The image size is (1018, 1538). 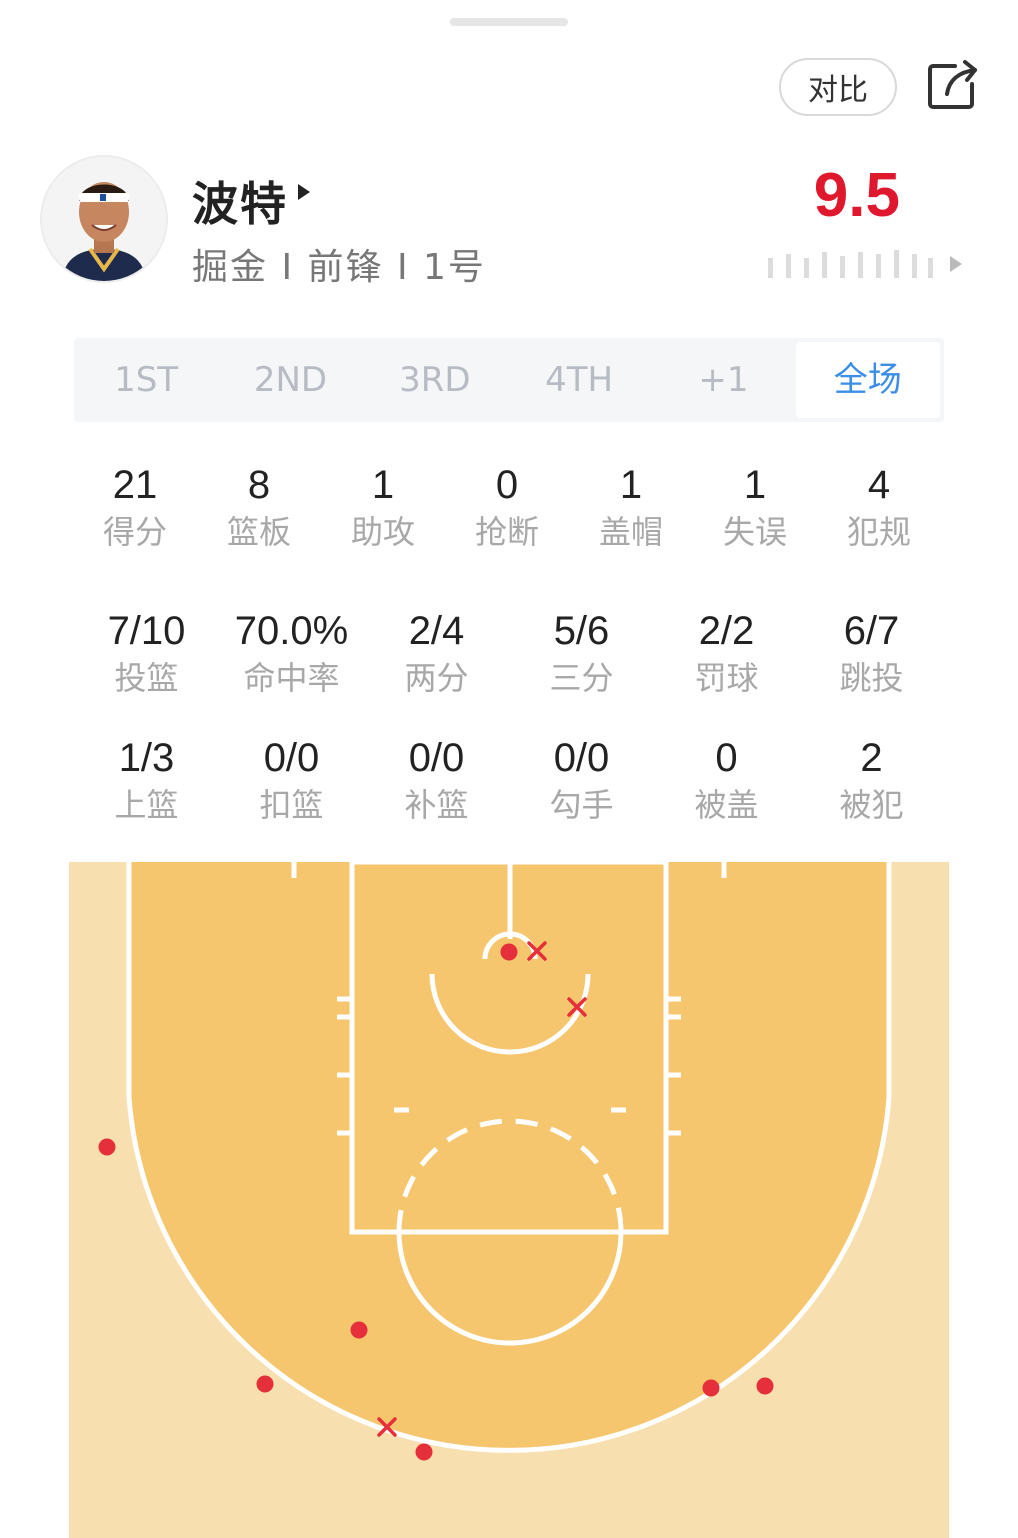 I want to click on stat-layups: 1/3 上篮, so click(x=146, y=780).